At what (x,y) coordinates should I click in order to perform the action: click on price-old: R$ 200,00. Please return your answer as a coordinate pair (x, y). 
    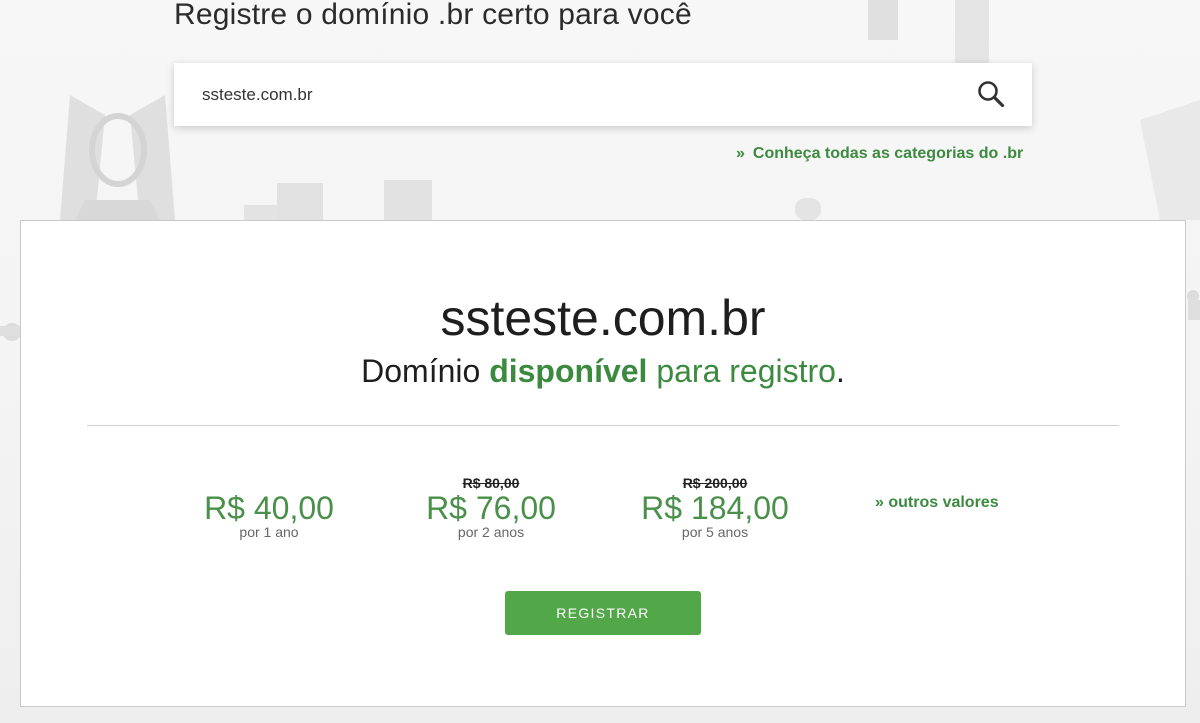
    Looking at the image, I should click on (715, 483).